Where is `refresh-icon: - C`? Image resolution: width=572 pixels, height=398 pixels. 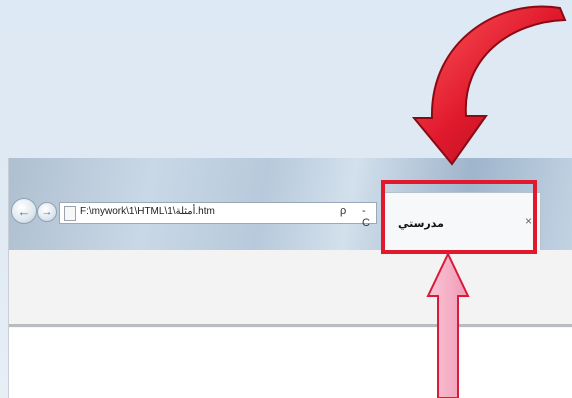 refresh-icon: - C is located at coordinates (369, 217).